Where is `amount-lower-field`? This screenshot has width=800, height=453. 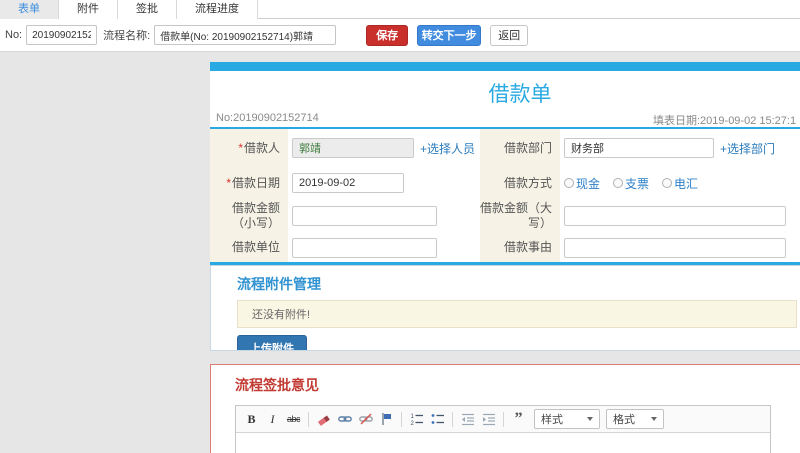 amount-lower-field is located at coordinates (384, 216).